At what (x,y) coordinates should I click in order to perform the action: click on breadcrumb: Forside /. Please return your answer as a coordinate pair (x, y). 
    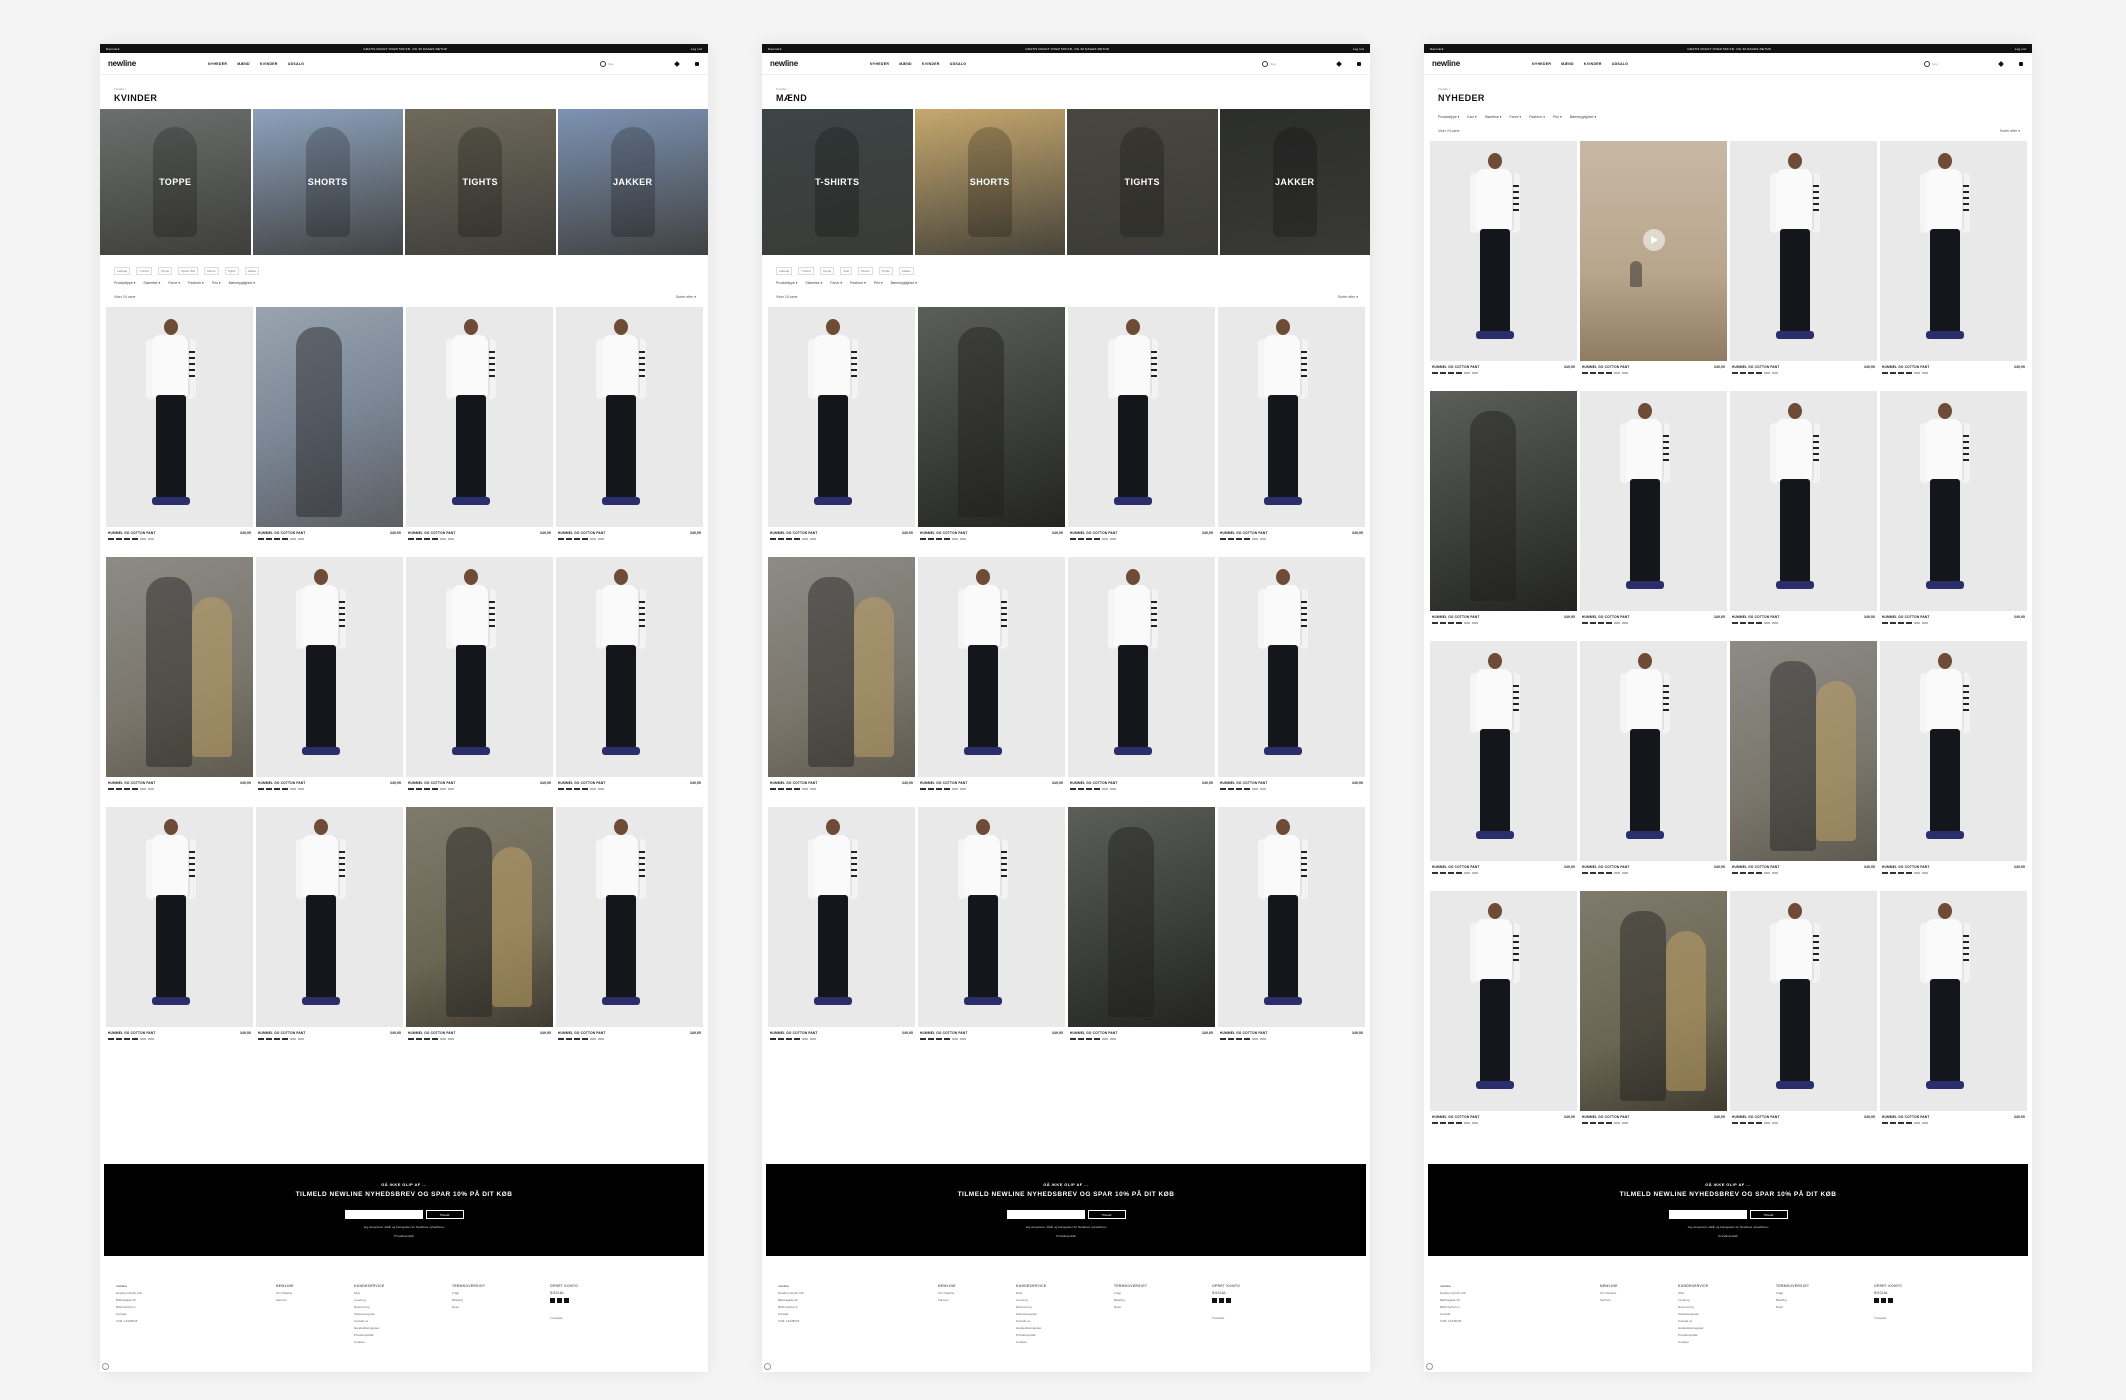
    Looking at the image, I should click on (404, 83).